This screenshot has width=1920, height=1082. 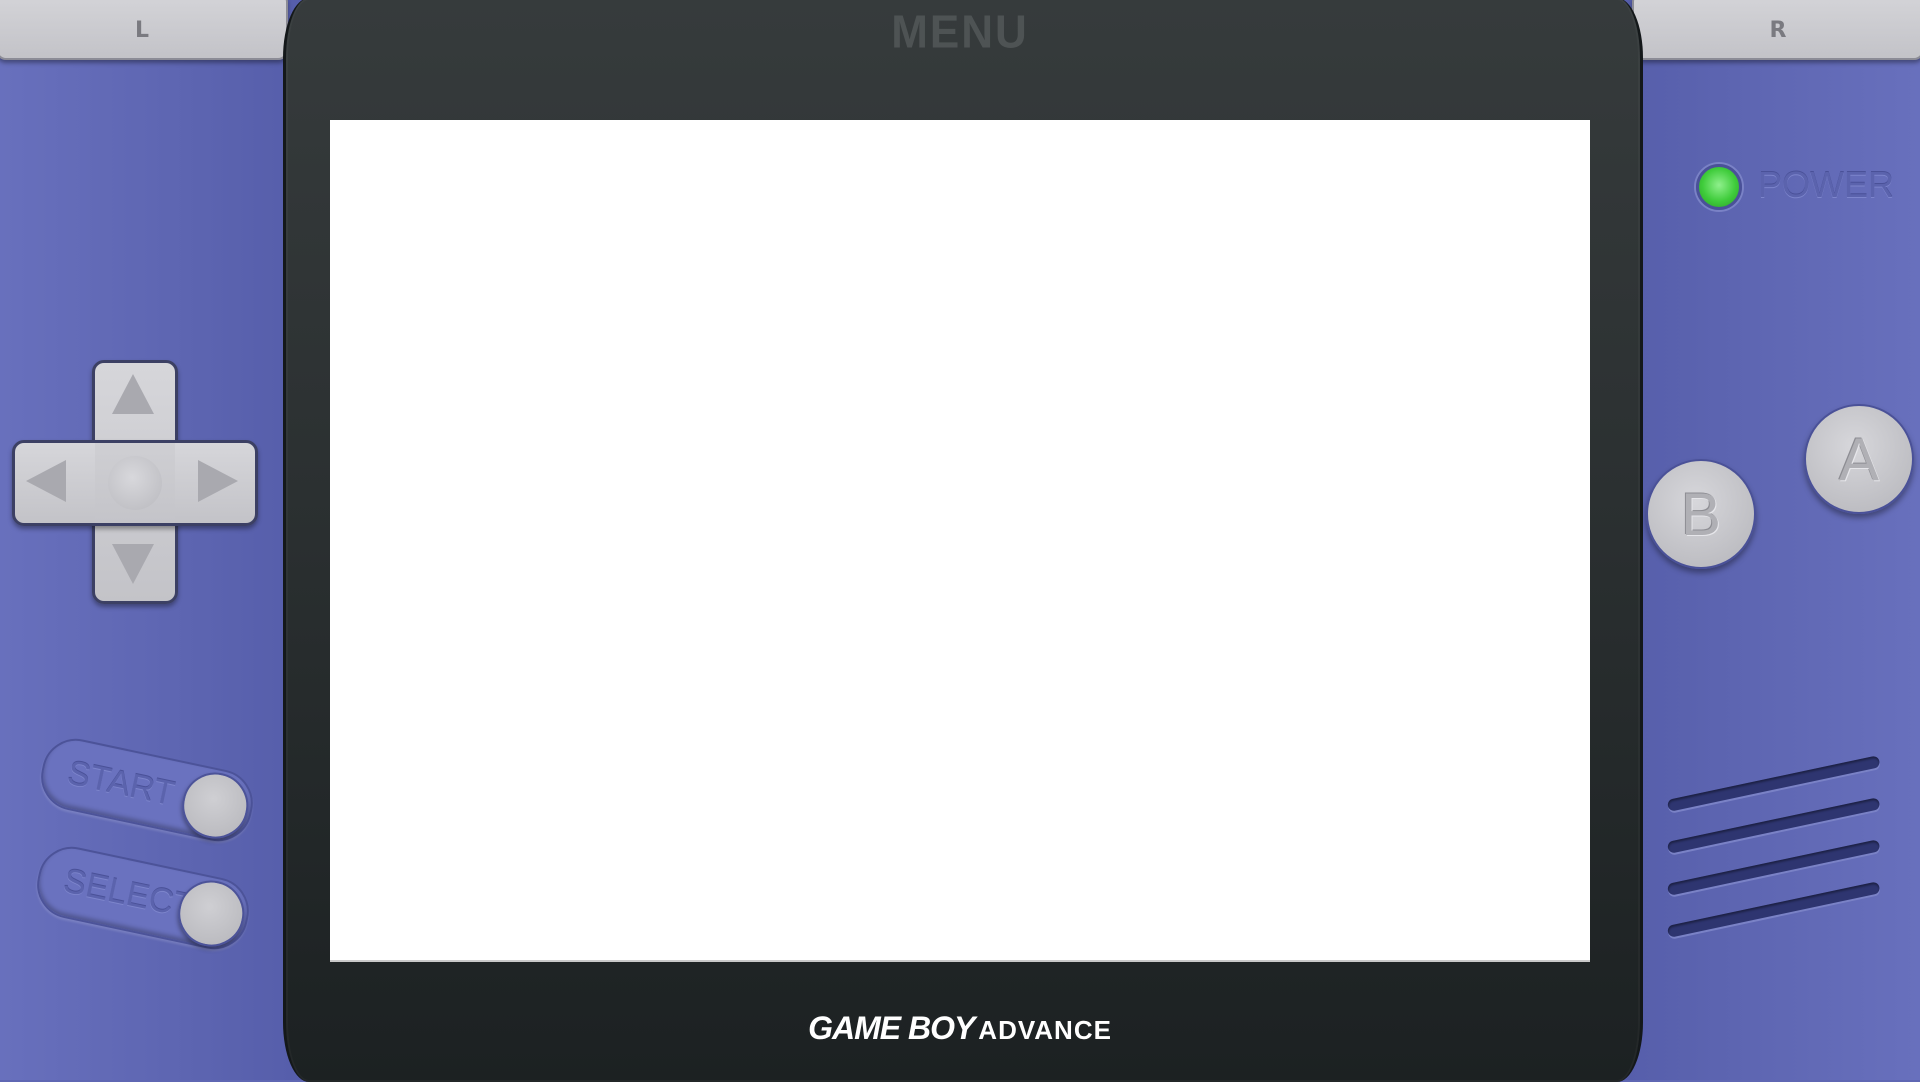 I want to click on start-label: START, so click(x=121, y=783).